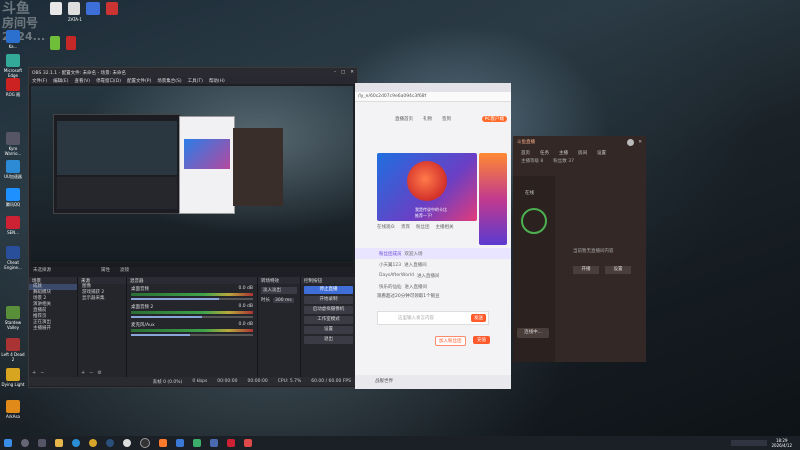 Image resolution: width=800 pixels, height=450 pixels. What do you see at coordinates (39, 81) in the screenshot?
I see `menu-file: 文件(F)` at bounding box center [39, 81].